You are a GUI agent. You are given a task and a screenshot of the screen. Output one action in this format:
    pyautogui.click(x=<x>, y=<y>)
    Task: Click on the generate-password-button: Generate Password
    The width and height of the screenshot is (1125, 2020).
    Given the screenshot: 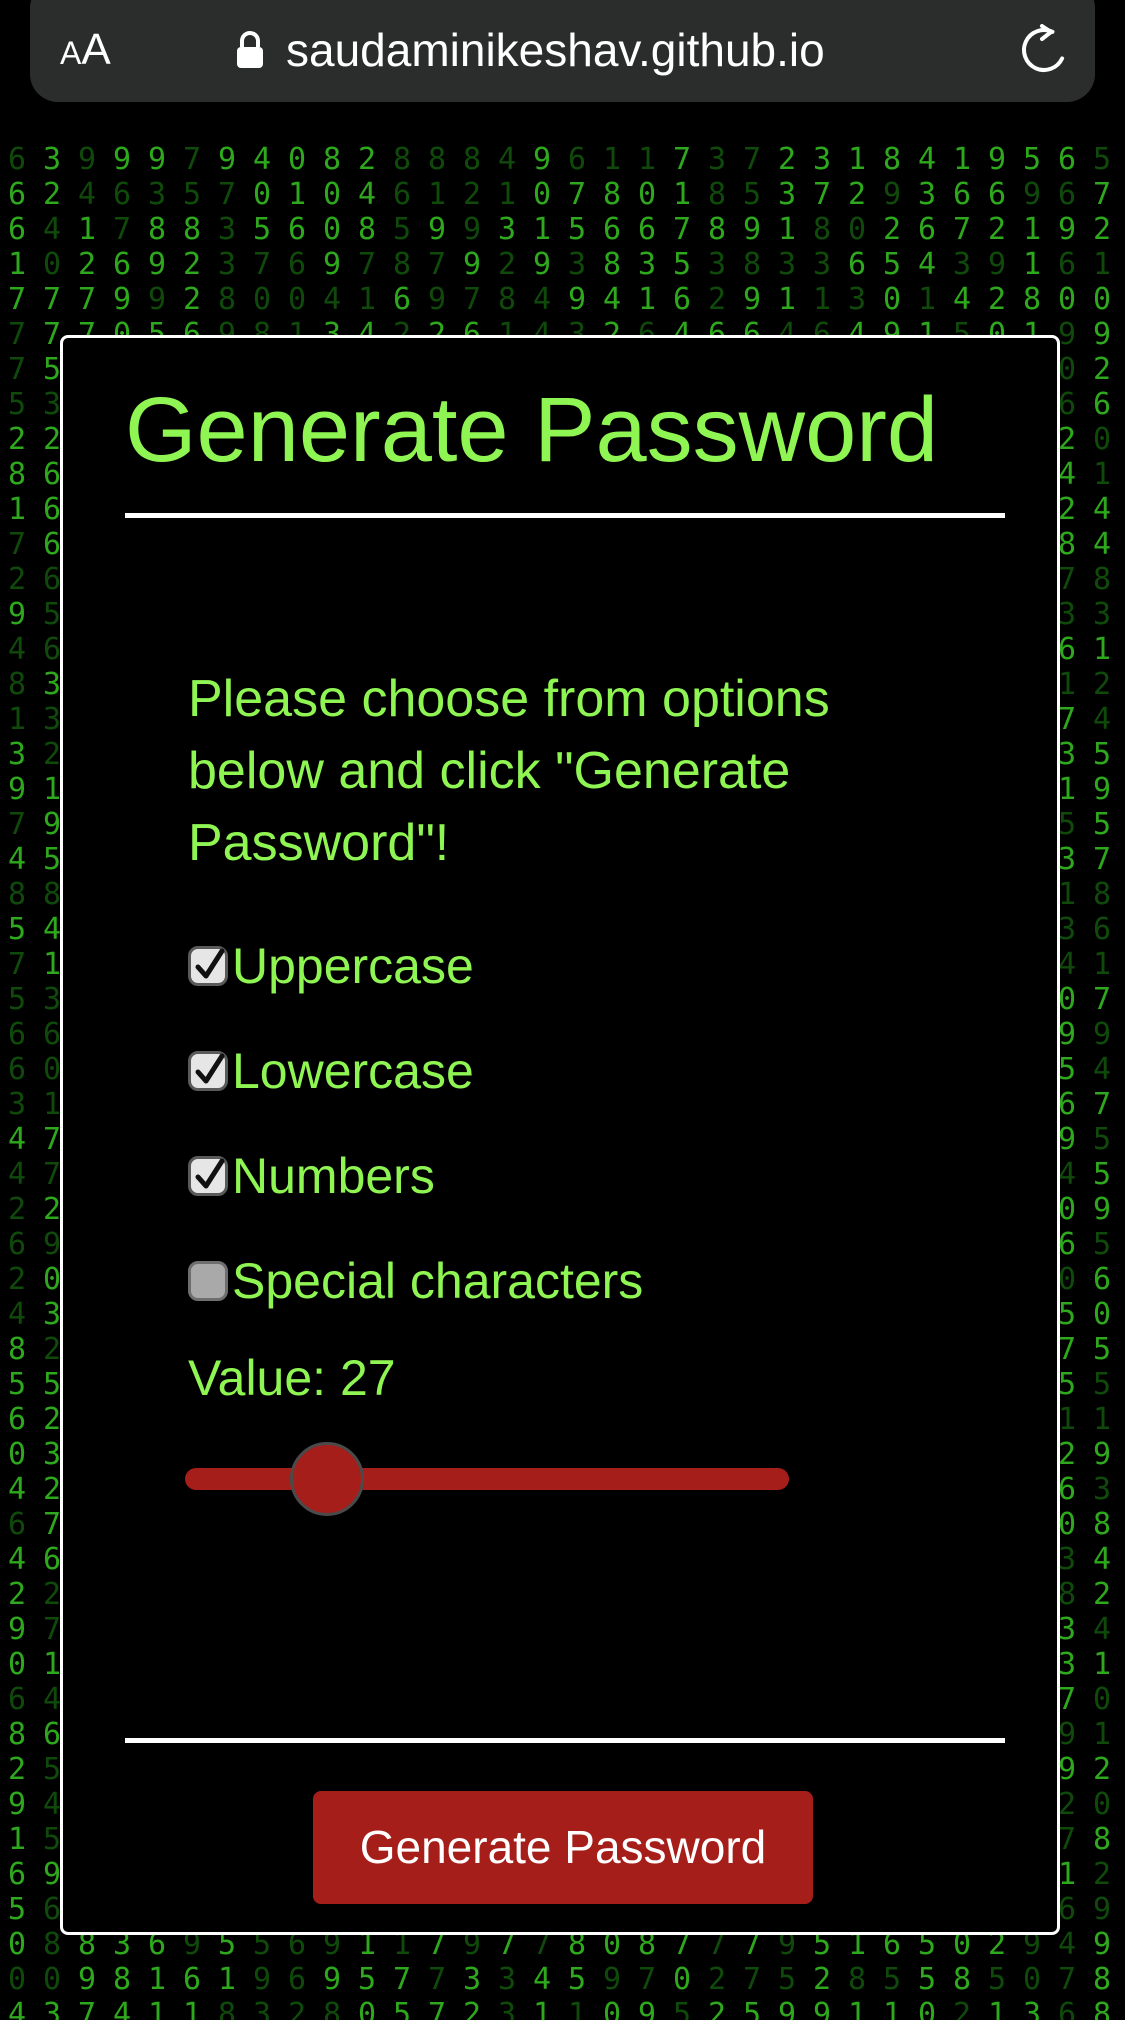 What is the action you would take?
    pyautogui.click(x=563, y=1847)
    